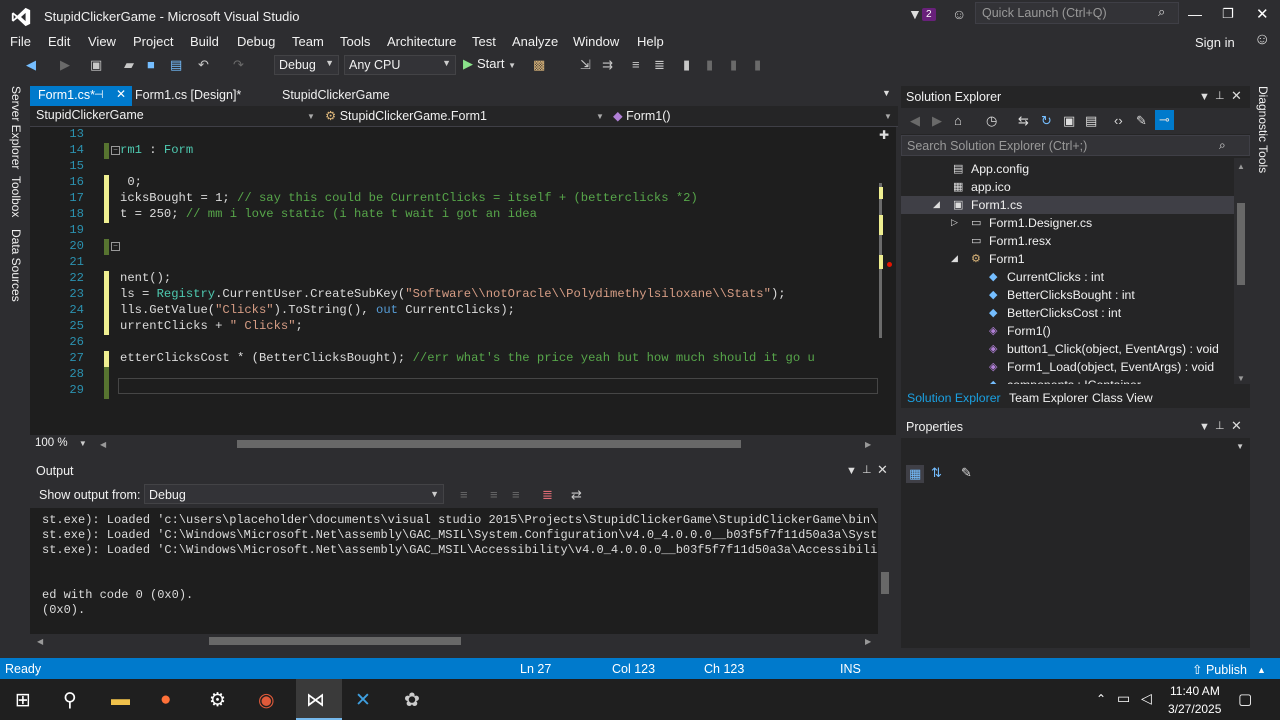 Image resolution: width=1280 pixels, height=720 pixels. What do you see at coordinates (23, 700) in the screenshot?
I see `windows-start-icon: ⊞` at bounding box center [23, 700].